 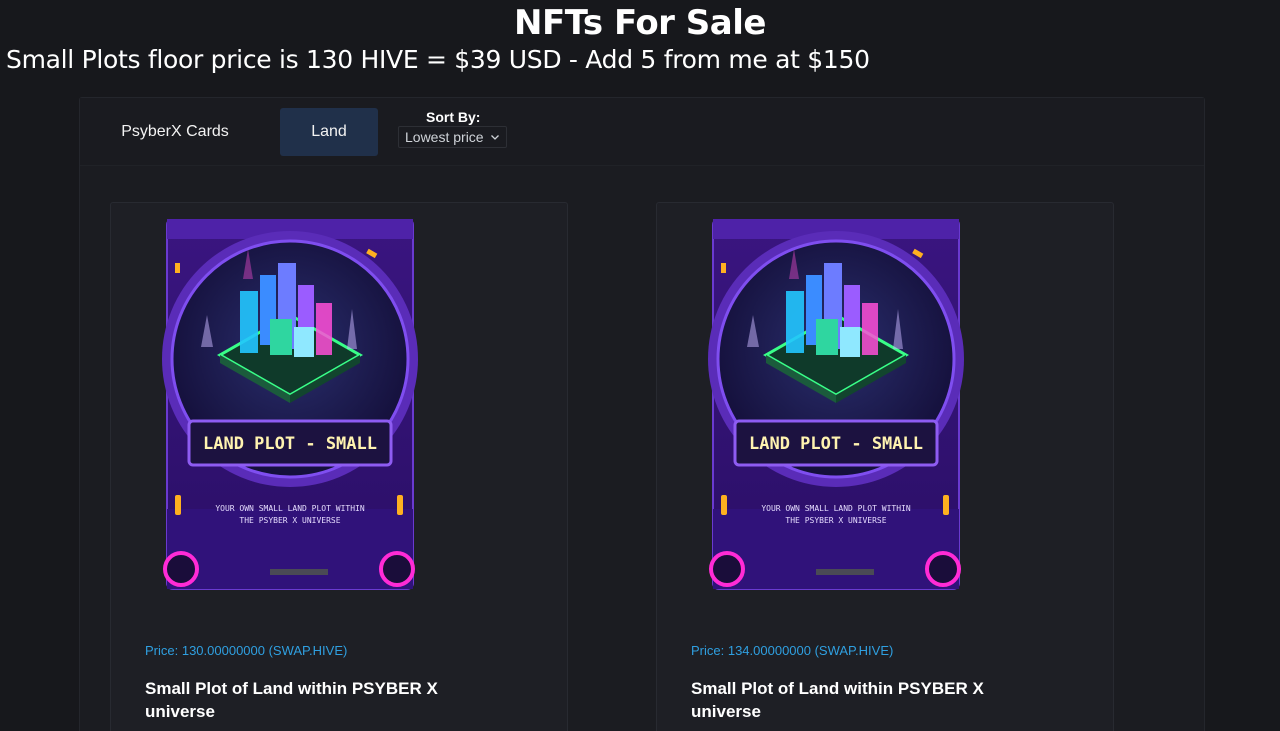 I want to click on sort-select: Lowest price, so click(x=452, y=137).